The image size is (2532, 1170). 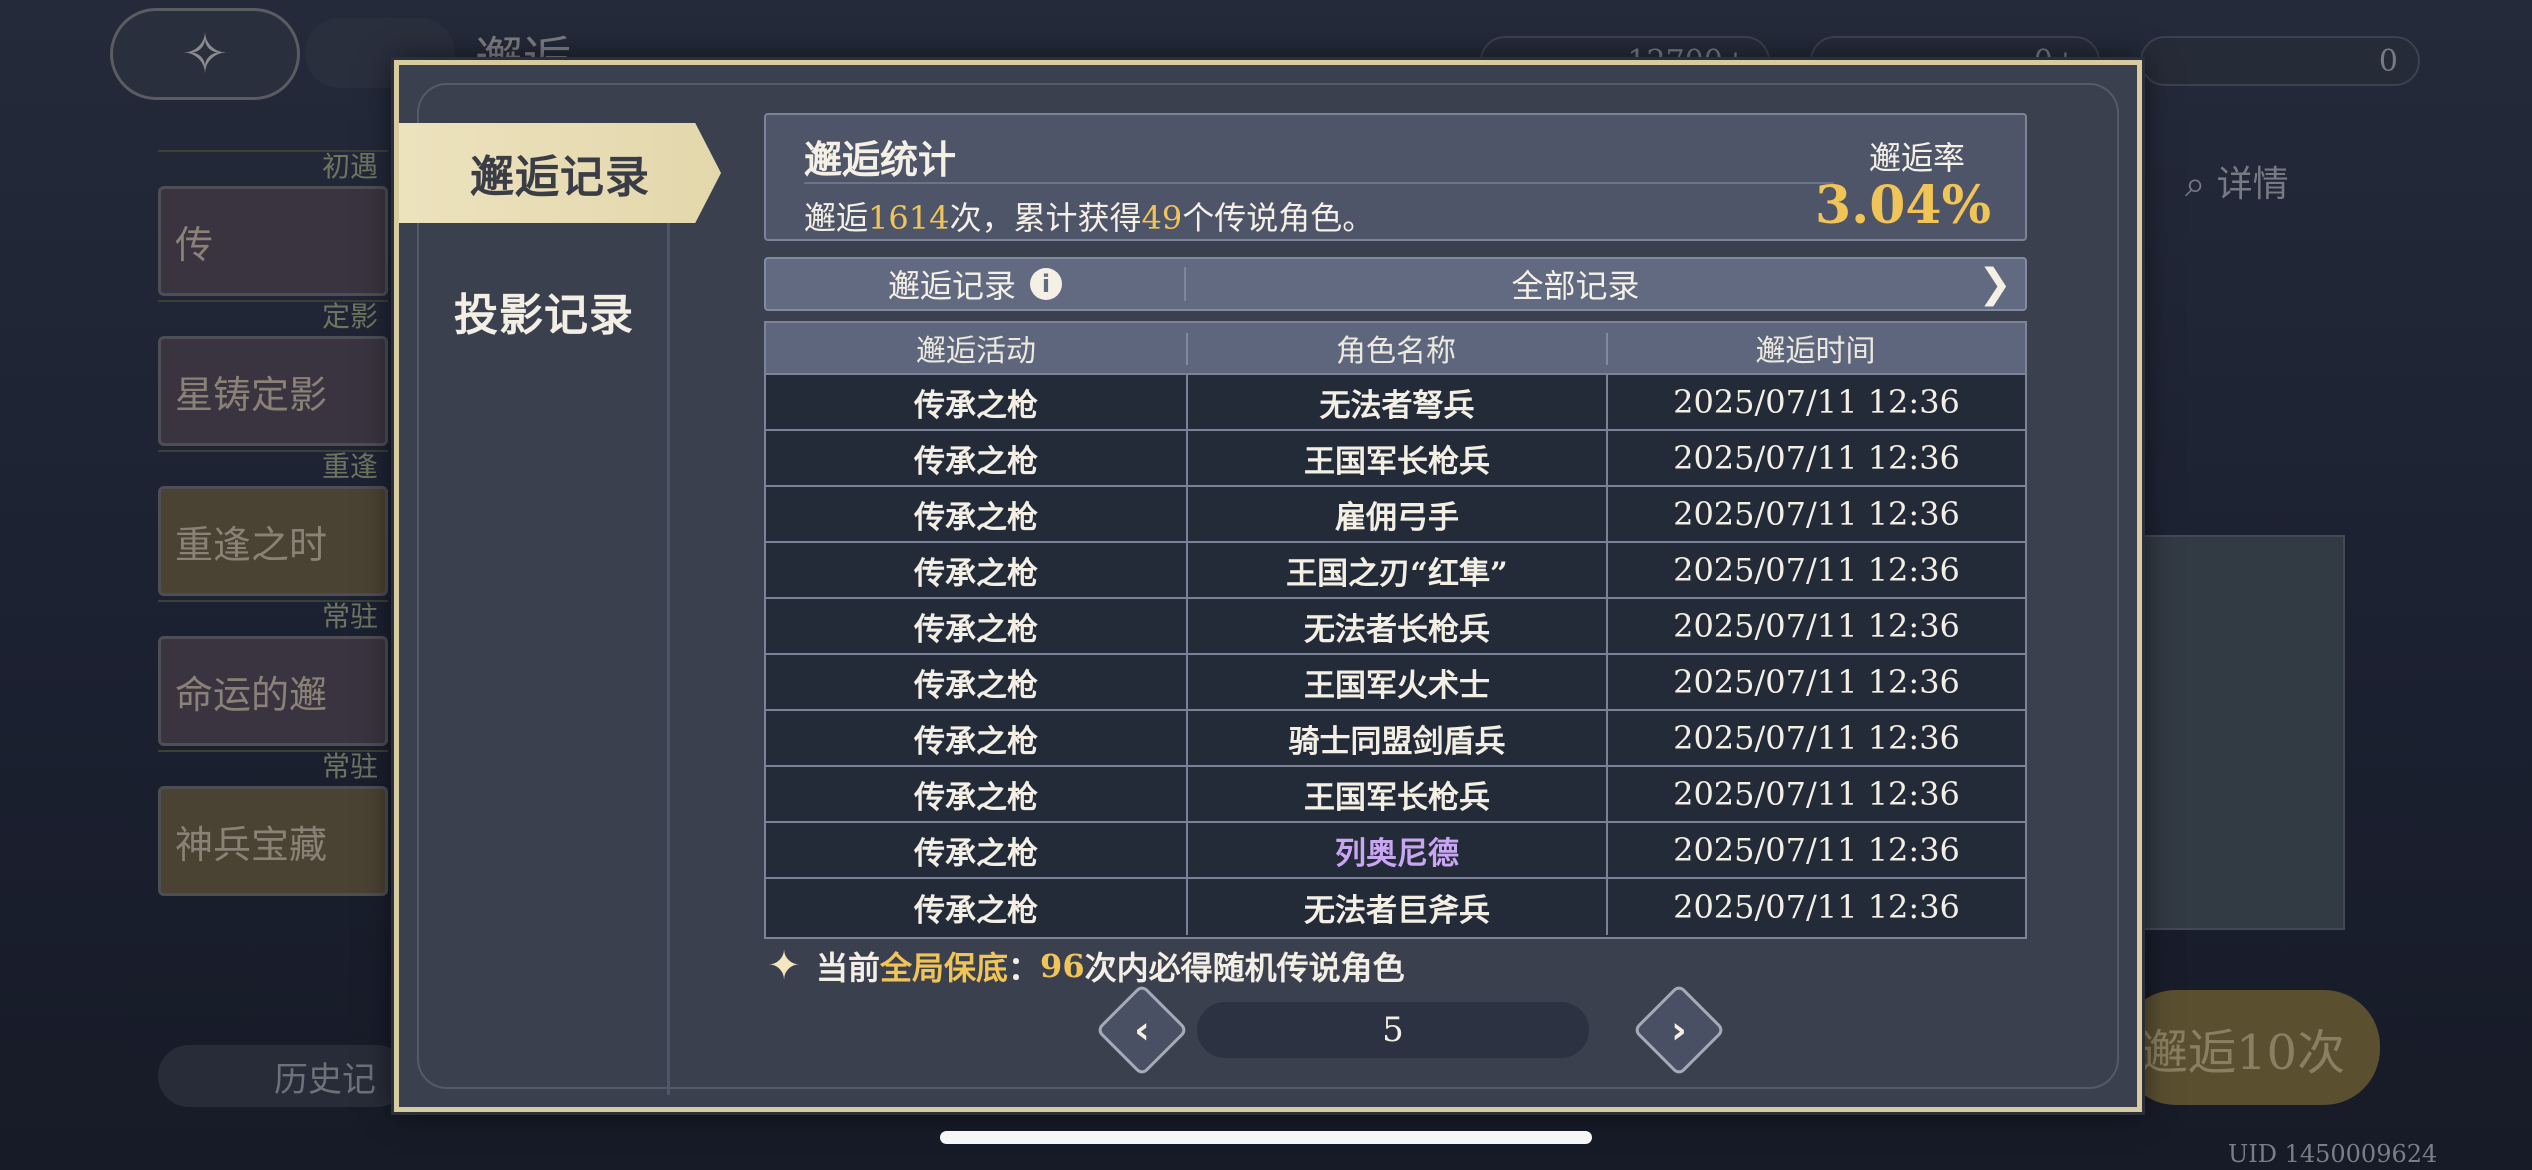 What do you see at coordinates (1393, 1030) in the screenshot?
I see `page-number: 5` at bounding box center [1393, 1030].